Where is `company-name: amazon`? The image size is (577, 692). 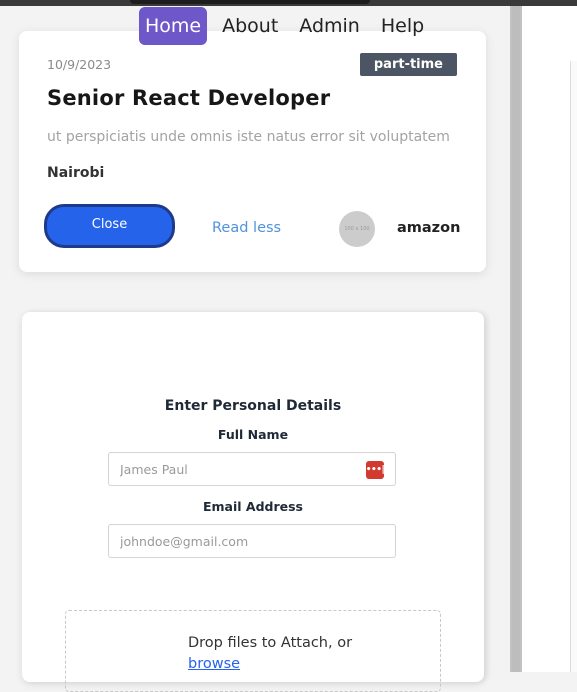 company-name: amazon is located at coordinates (429, 228).